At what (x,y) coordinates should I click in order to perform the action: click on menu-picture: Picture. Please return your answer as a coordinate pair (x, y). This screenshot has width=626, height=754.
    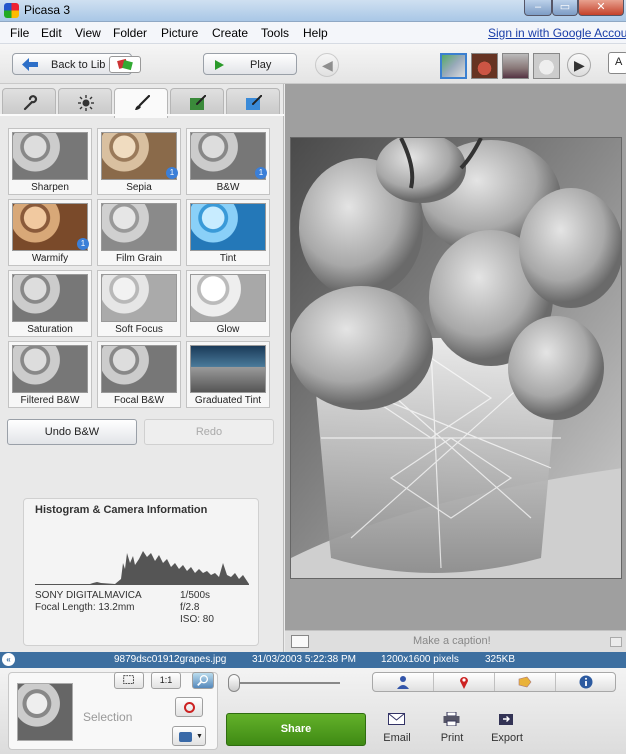
    Looking at the image, I should click on (179, 33).